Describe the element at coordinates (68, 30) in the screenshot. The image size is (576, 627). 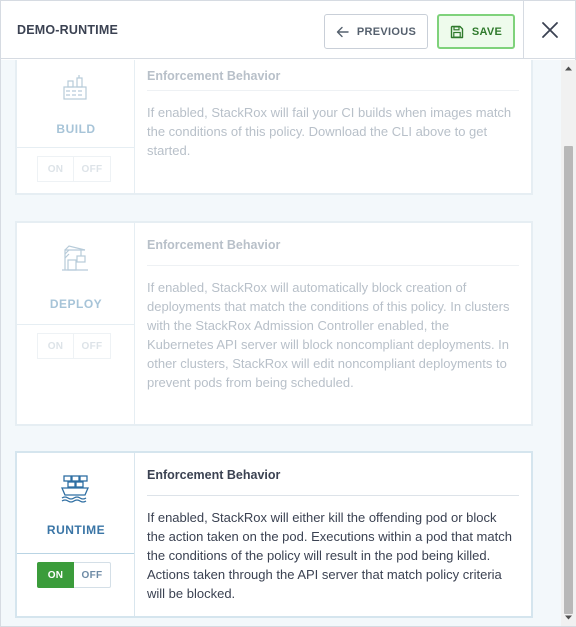
I see `page-title: DEMO-RUNTIME` at that location.